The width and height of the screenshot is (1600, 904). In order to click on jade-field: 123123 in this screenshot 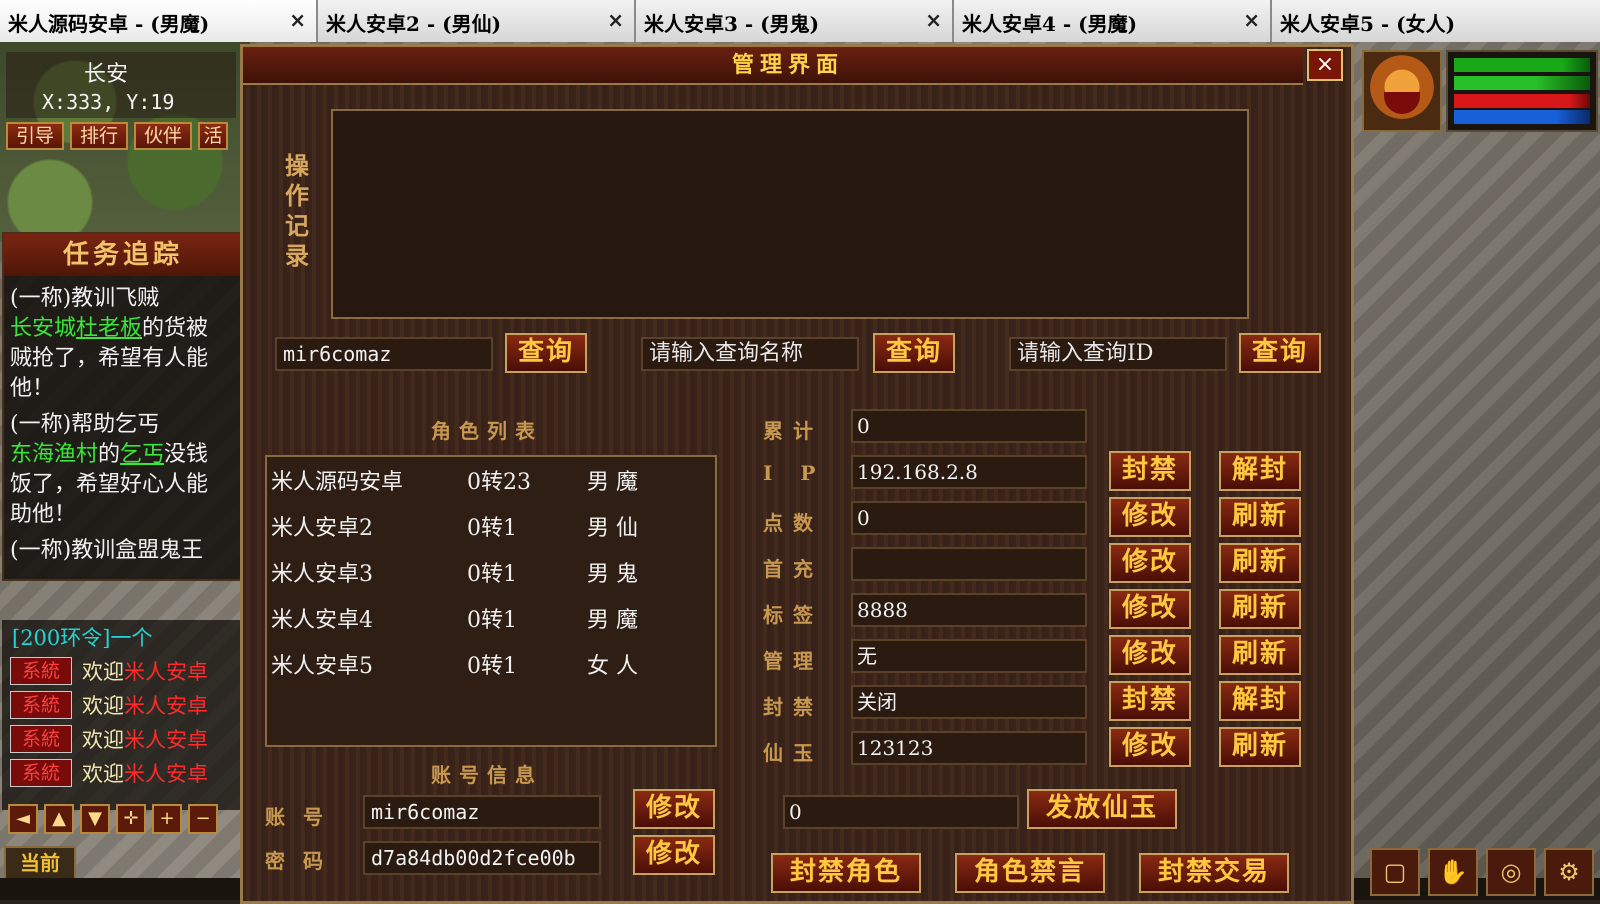, I will do `click(969, 748)`.